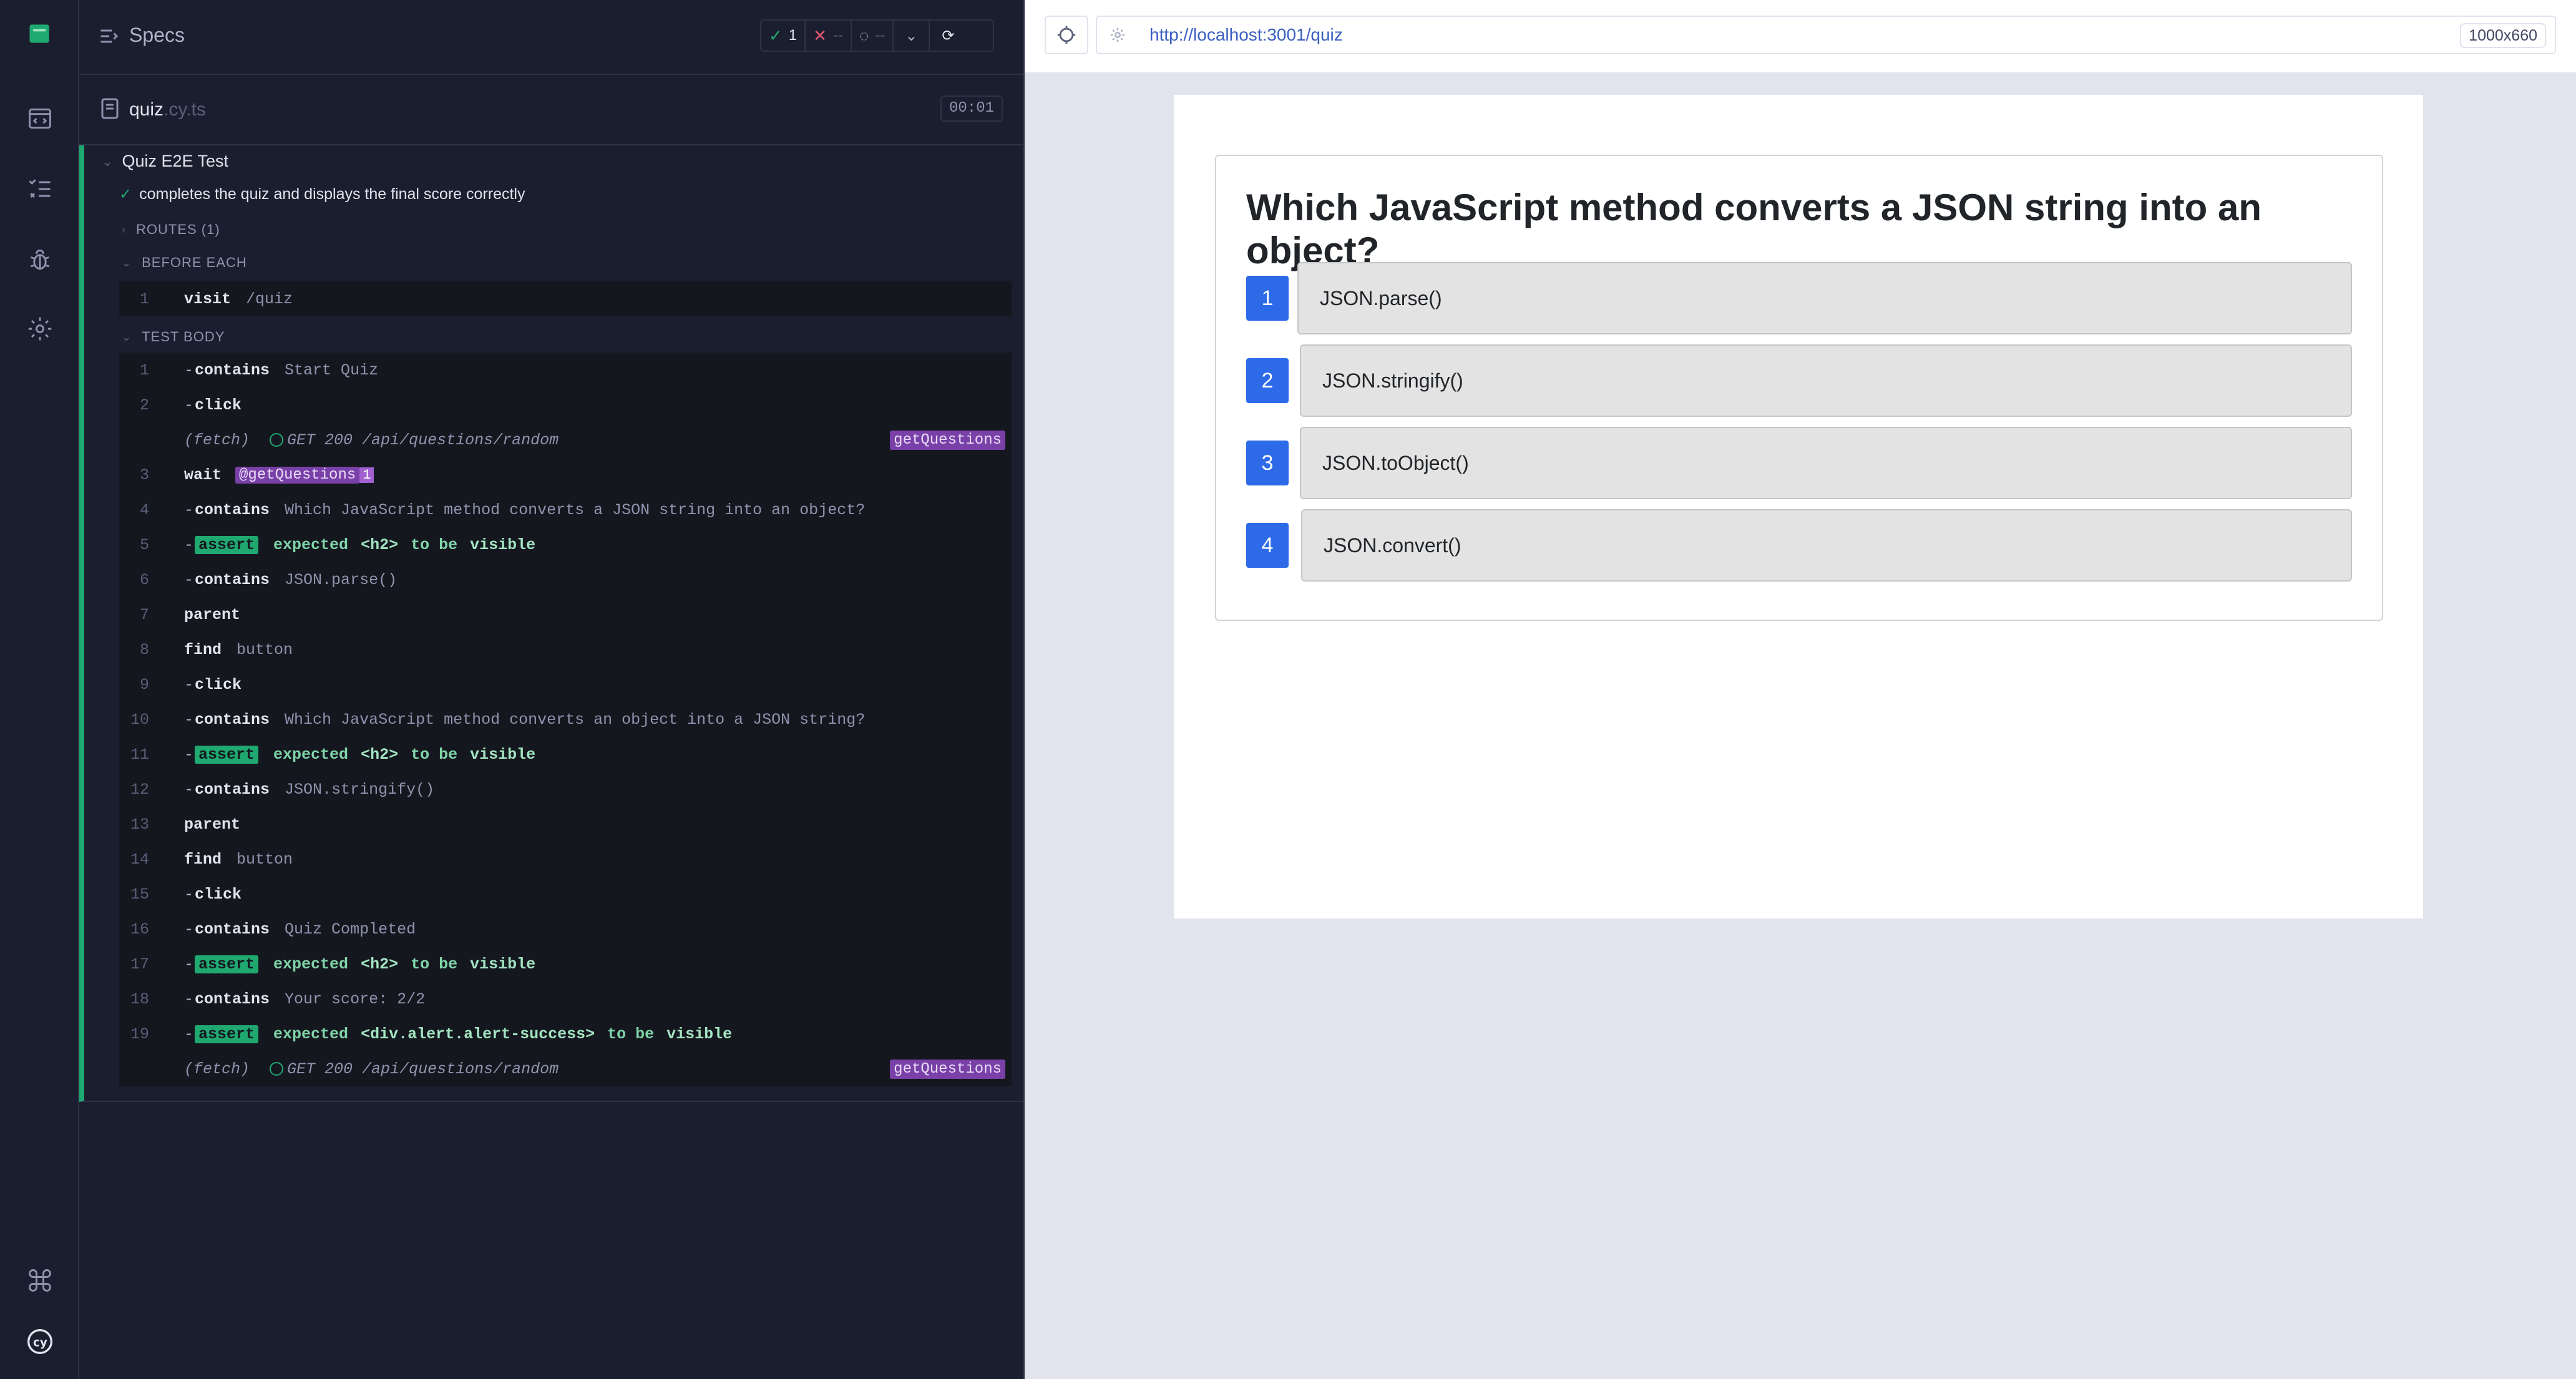  What do you see at coordinates (173, 337) in the screenshot?
I see `test-body-hook: ⌄ TEST BODY` at bounding box center [173, 337].